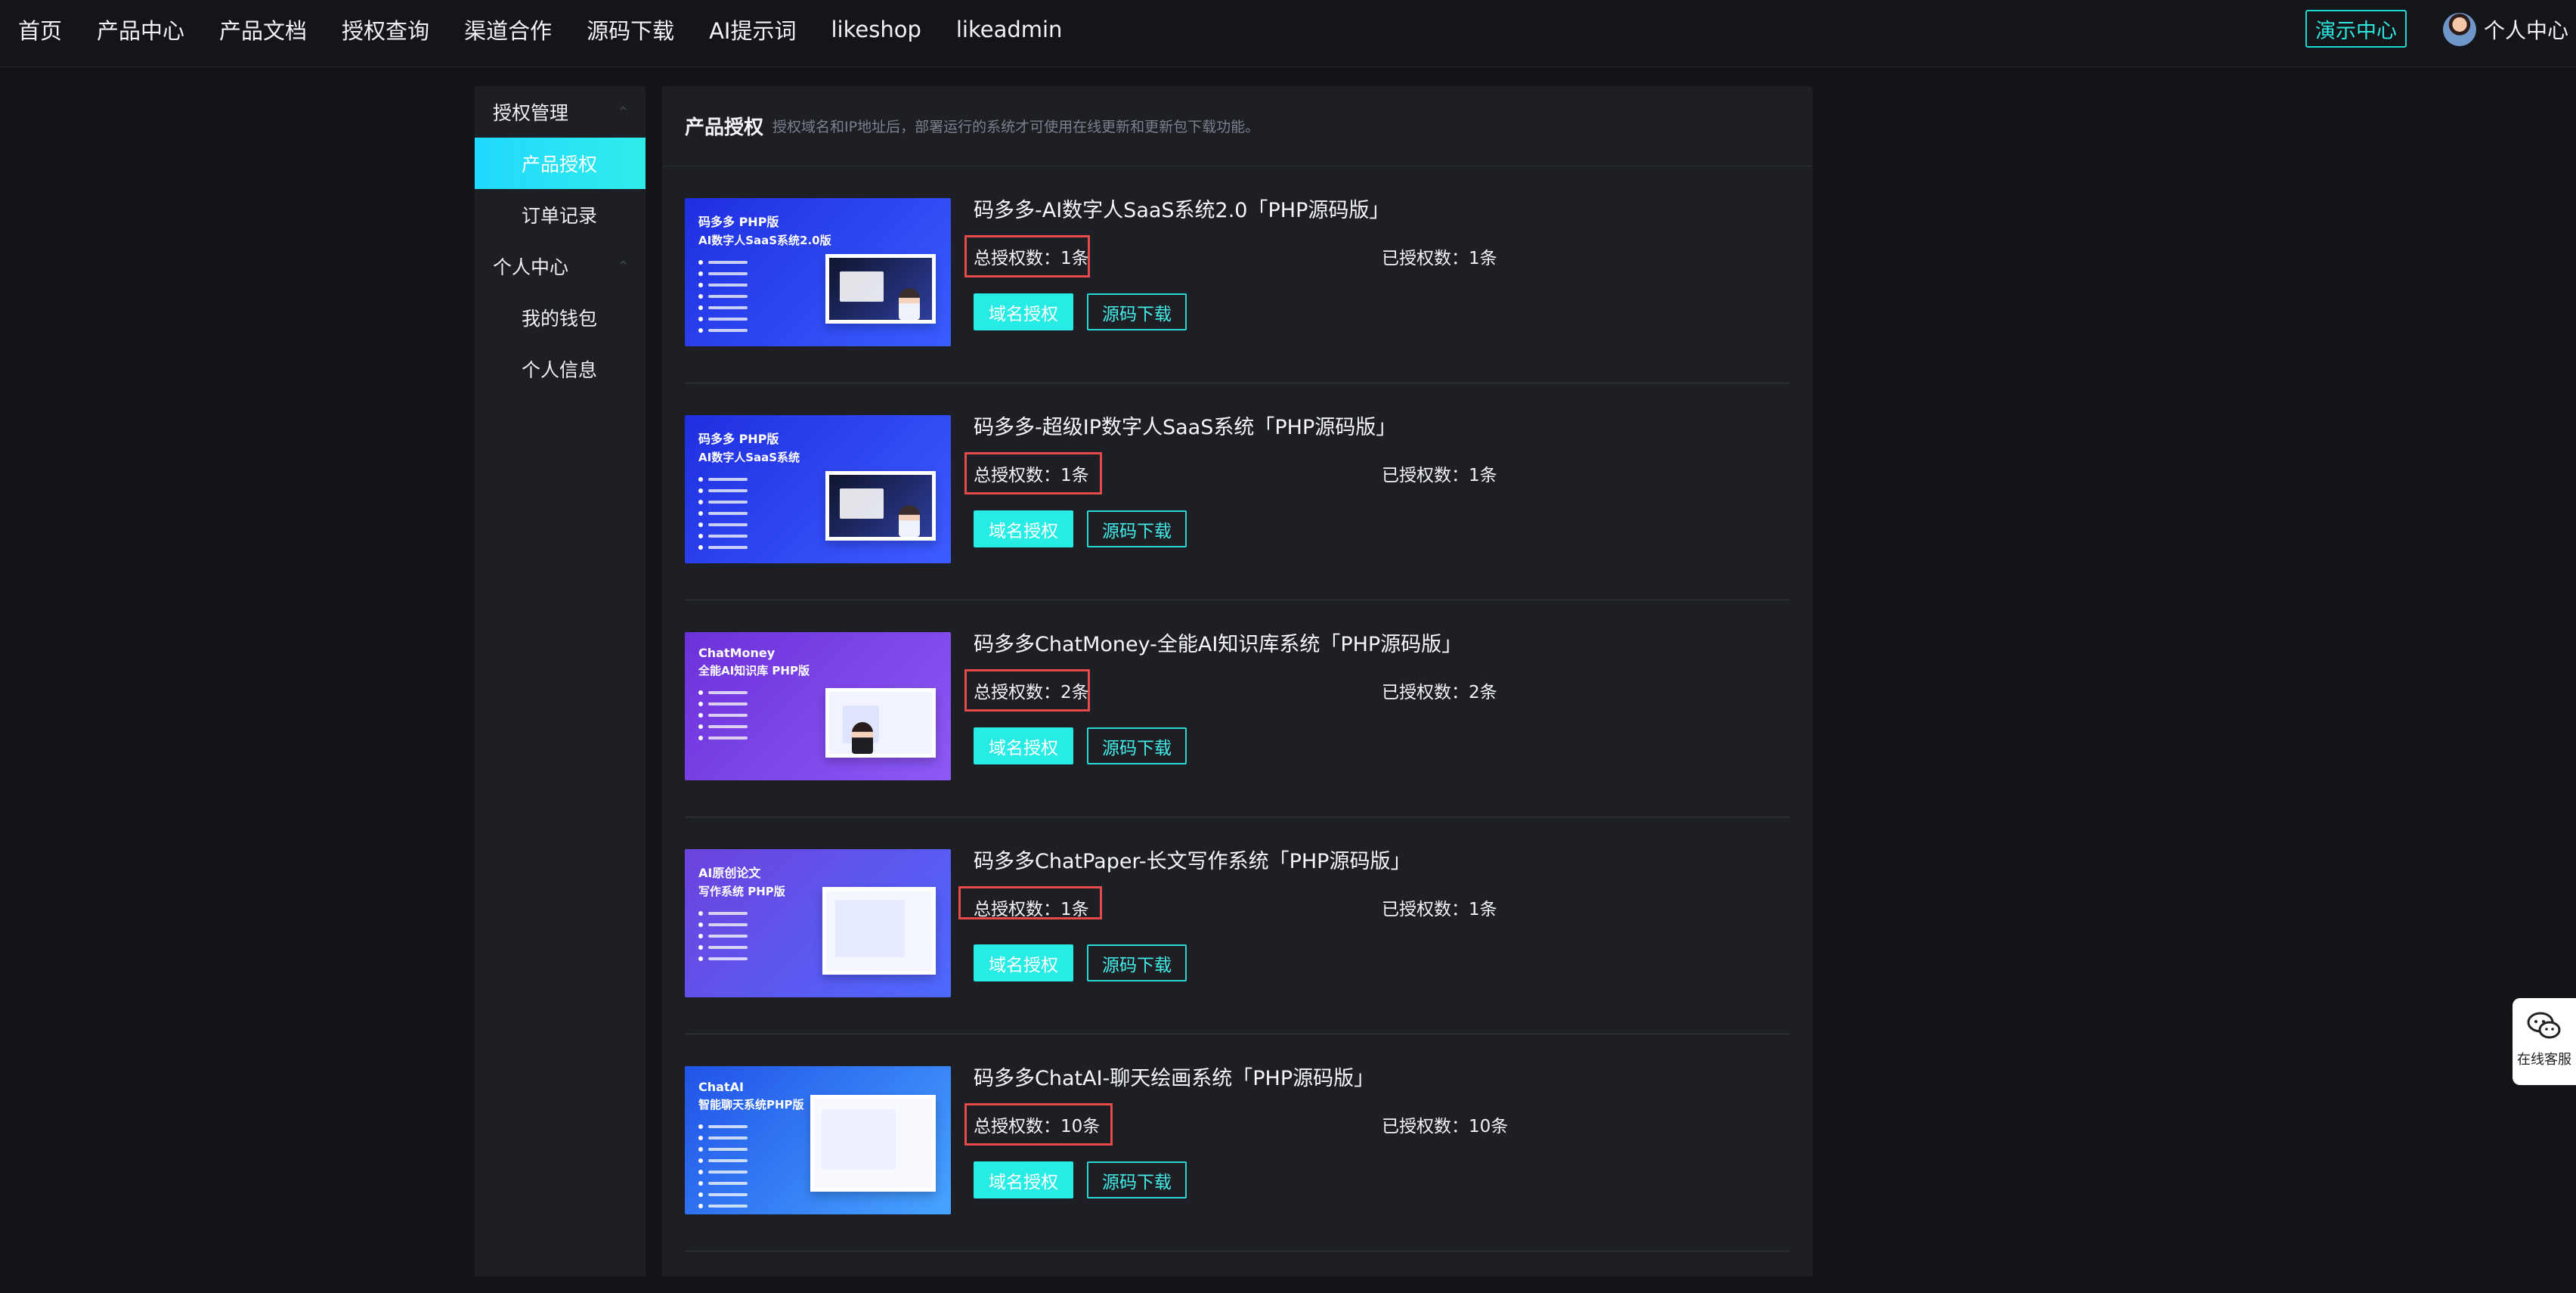 The width and height of the screenshot is (2576, 1293). I want to click on user-center-menu: 个人中心, so click(2505, 29).